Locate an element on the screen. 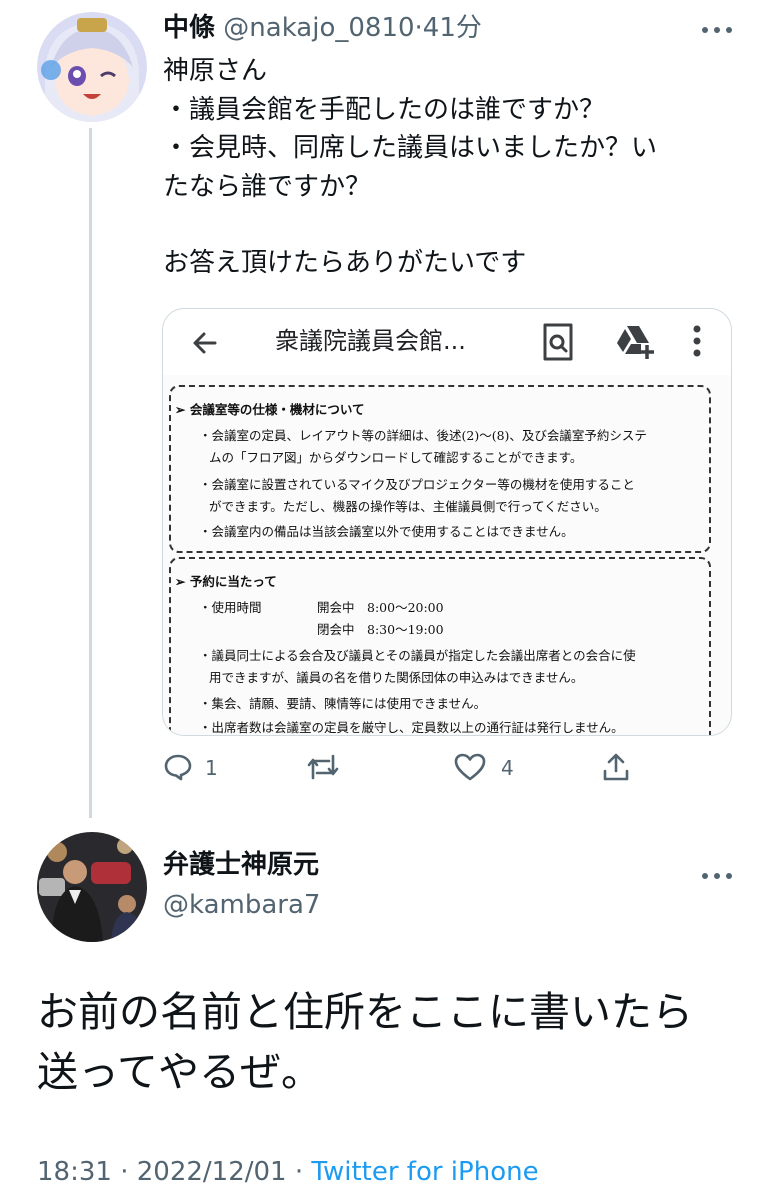 The height and width of the screenshot is (1200, 768). reply-header: 中條 @nakajo_0810·41分 is located at coordinates (322, 28).